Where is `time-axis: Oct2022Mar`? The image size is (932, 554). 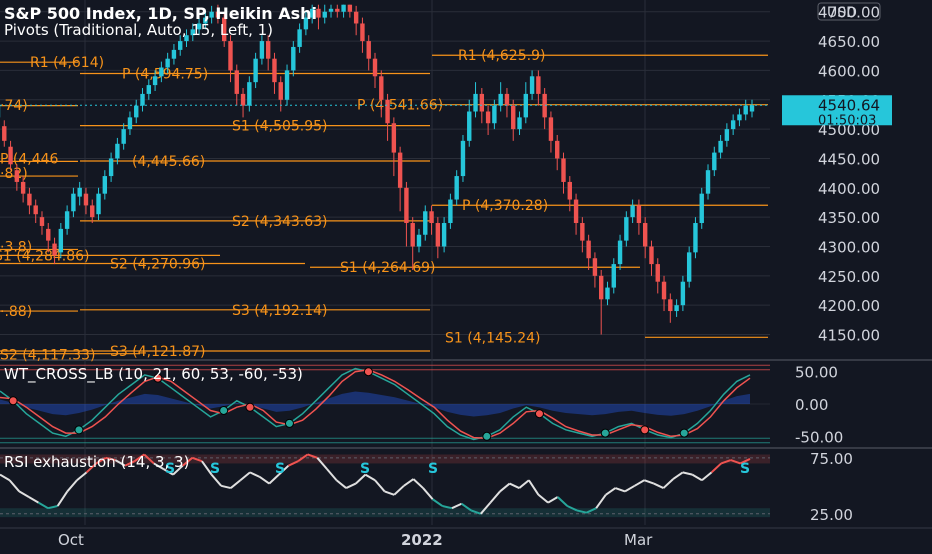 time-axis: Oct2022Mar is located at coordinates (466, 539).